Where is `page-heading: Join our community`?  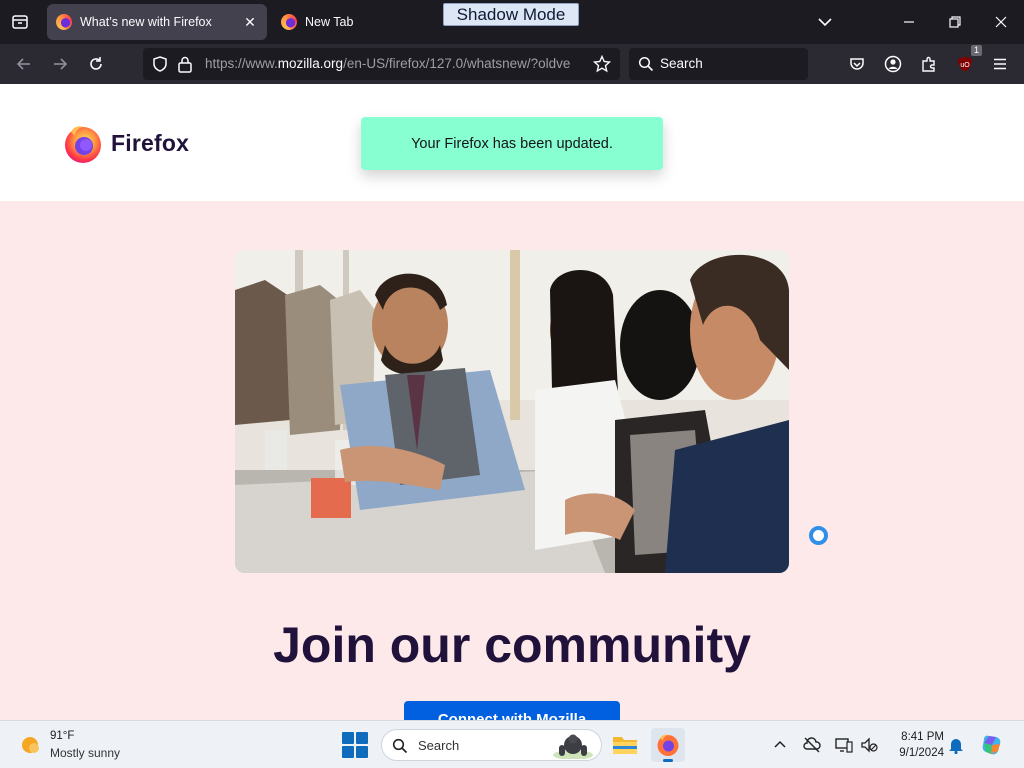
page-heading: Join our community is located at coordinates (512, 645).